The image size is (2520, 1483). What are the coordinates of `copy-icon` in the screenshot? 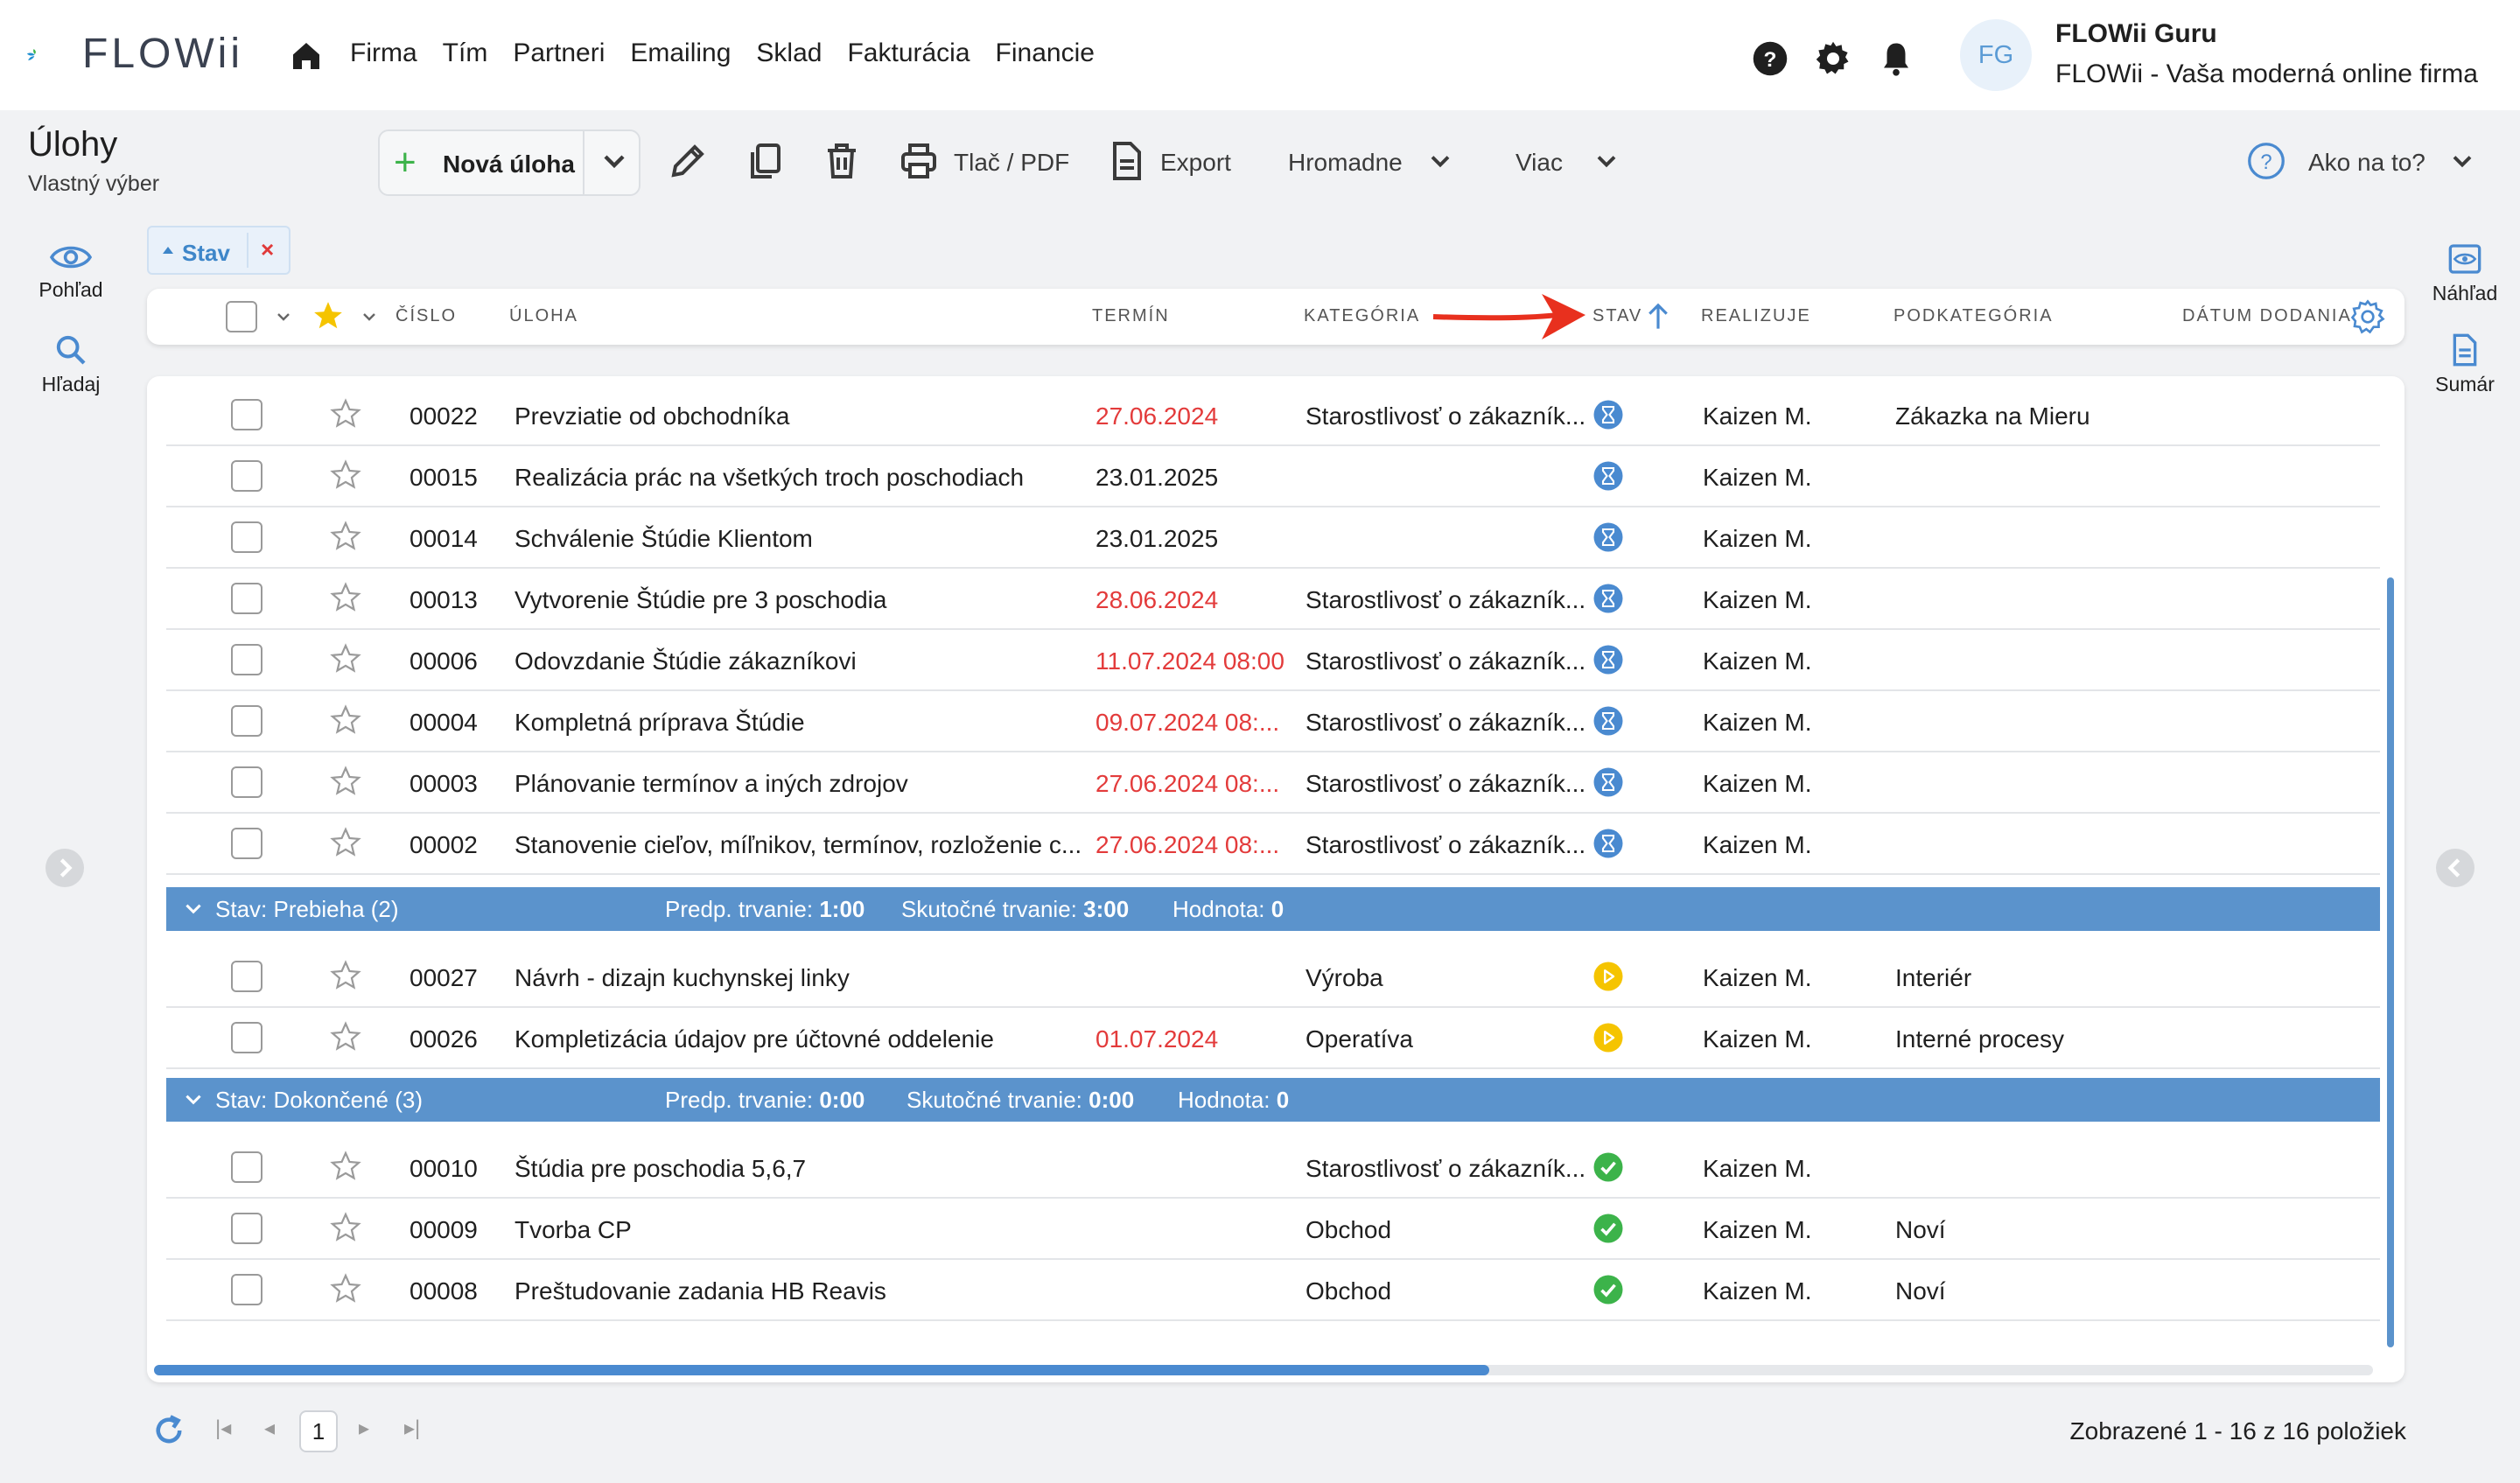 It's located at (765, 161).